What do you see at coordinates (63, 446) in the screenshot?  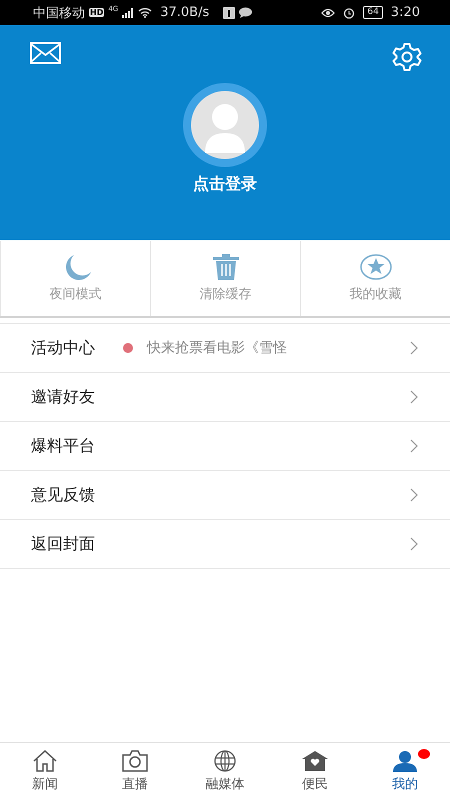 I see `menu-label: 爆料平台` at bounding box center [63, 446].